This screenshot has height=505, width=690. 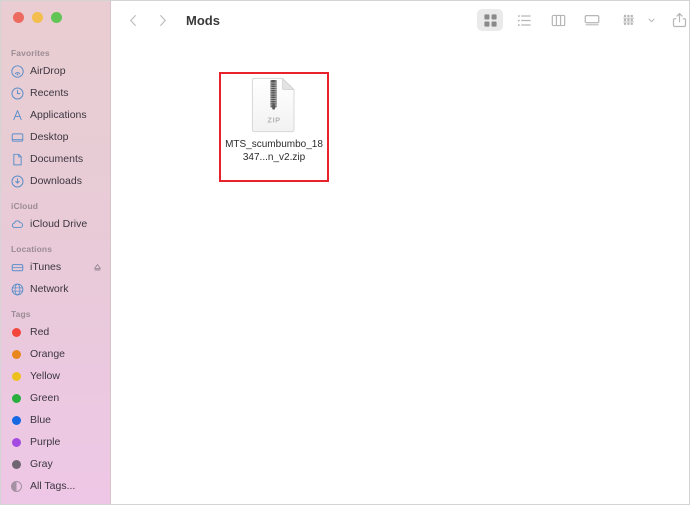 What do you see at coordinates (592, 20) in the screenshot?
I see `gallery-view-button` at bounding box center [592, 20].